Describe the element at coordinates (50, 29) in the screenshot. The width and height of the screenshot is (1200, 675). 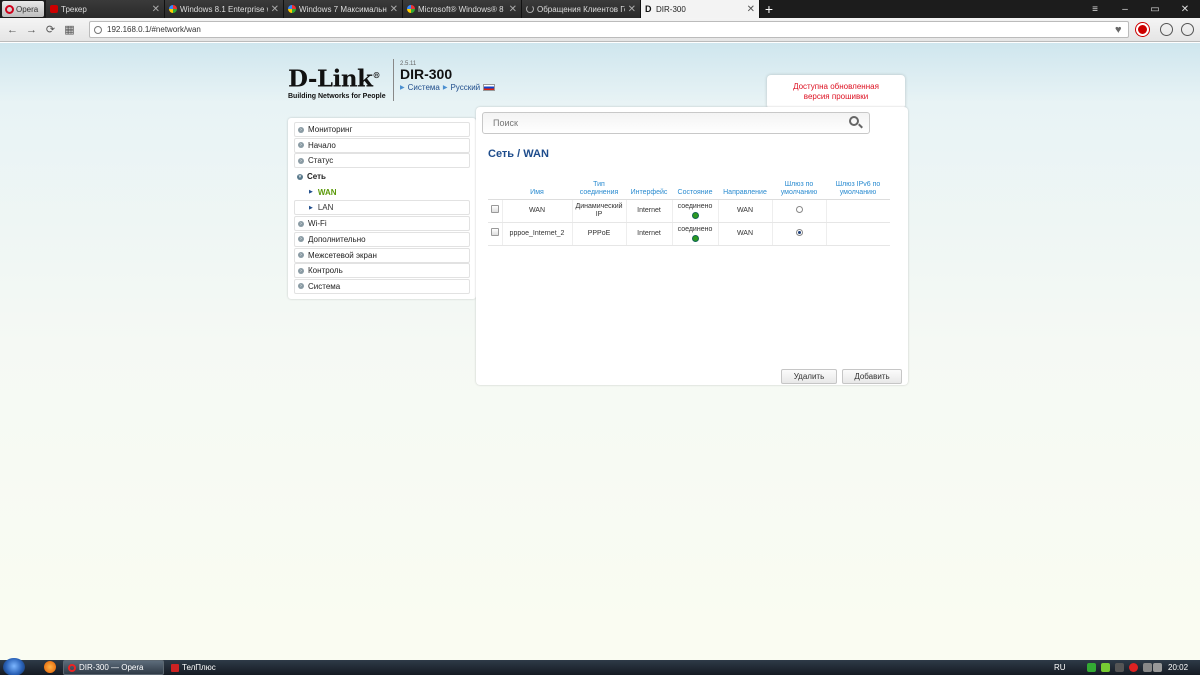
I see `reload-icon: ⟳` at that location.